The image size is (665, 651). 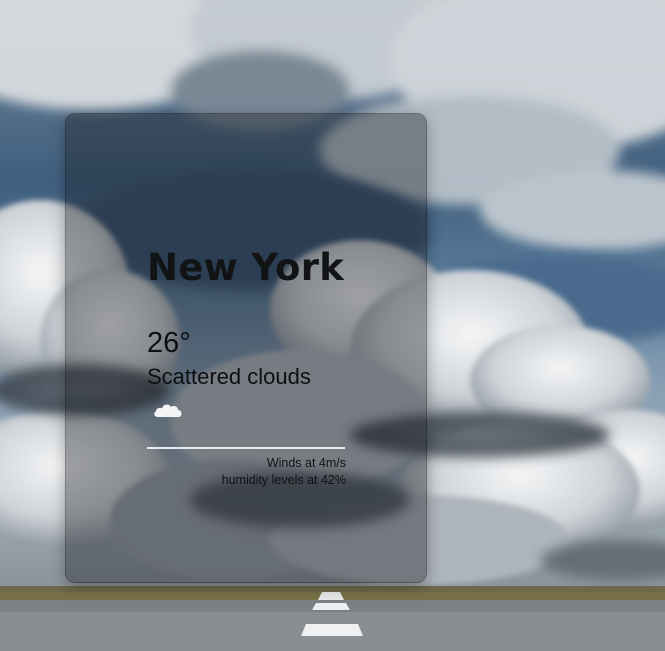 I want to click on temperature-value: 26°, so click(x=169, y=343).